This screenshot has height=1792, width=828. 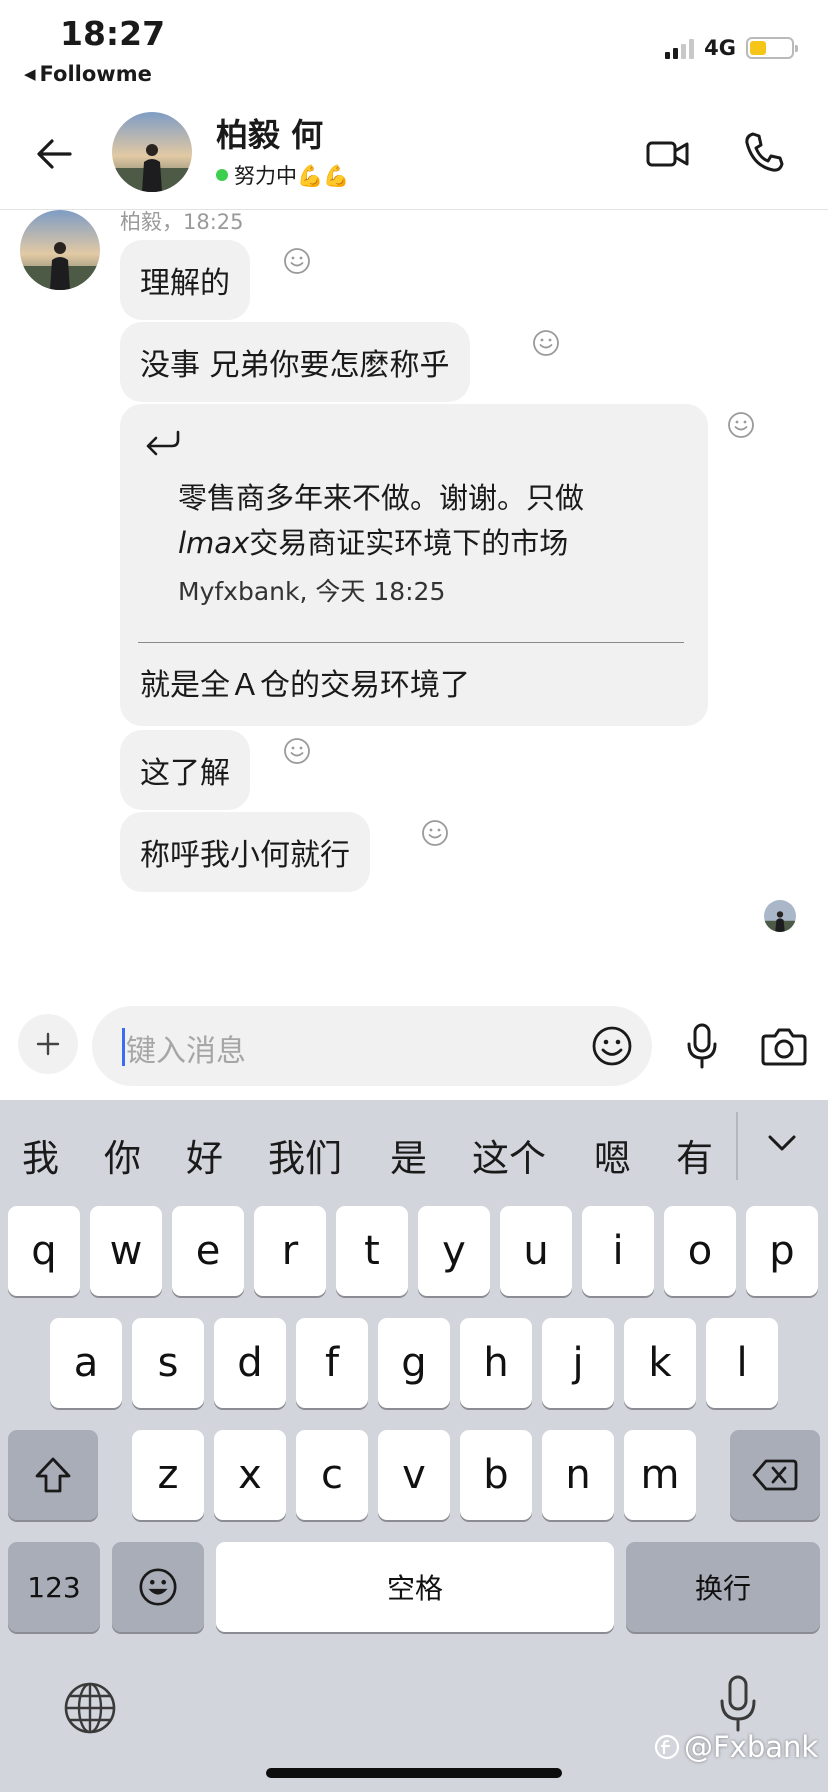 What do you see at coordinates (332, 1363) in the screenshot?
I see `key-f: f` at bounding box center [332, 1363].